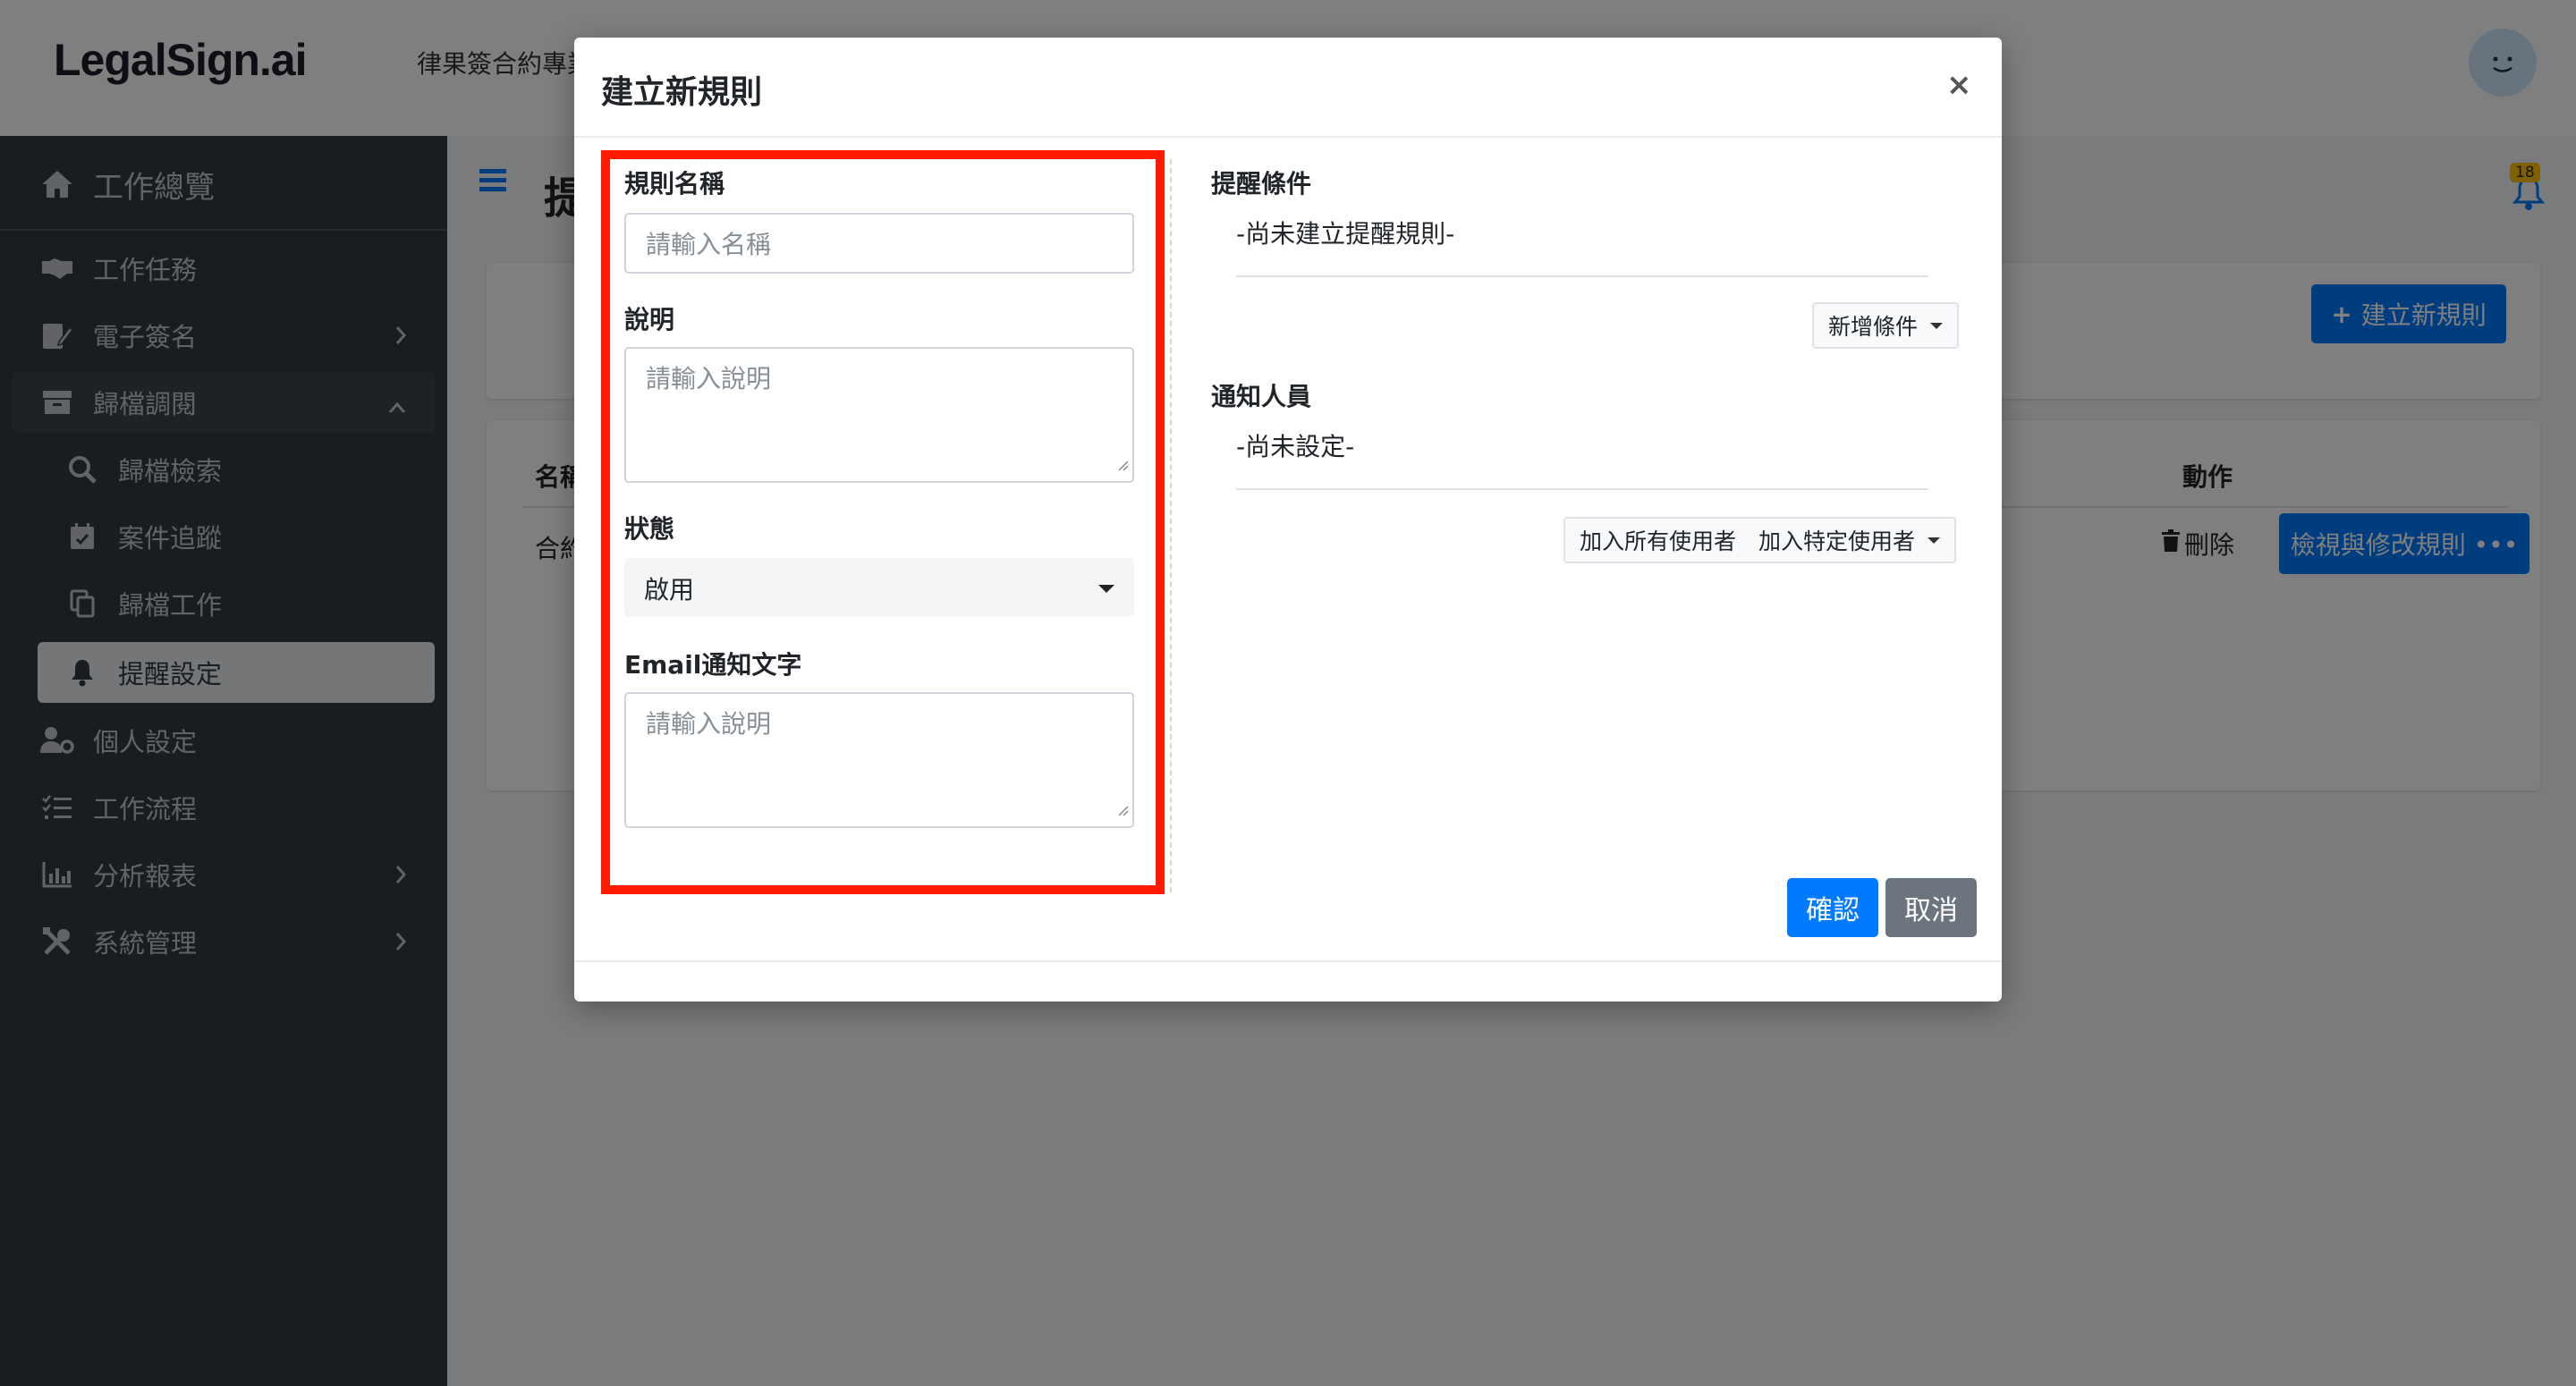  I want to click on add-condition-label: 新增條件, so click(1873, 327).